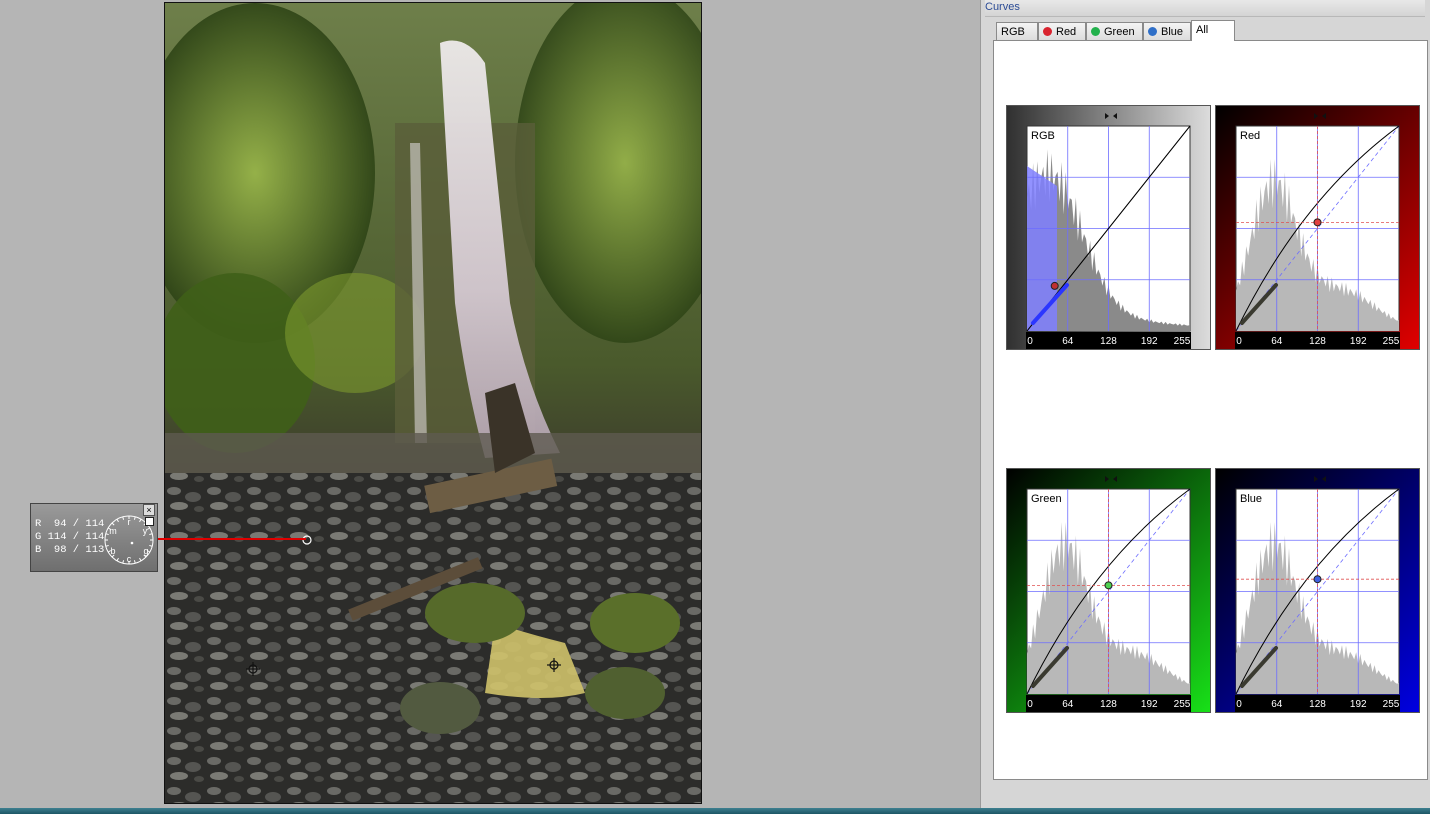  What do you see at coordinates (1095, 31) in the screenshot?
I see `green-dot-icon` at bounding box center [1095, 31].